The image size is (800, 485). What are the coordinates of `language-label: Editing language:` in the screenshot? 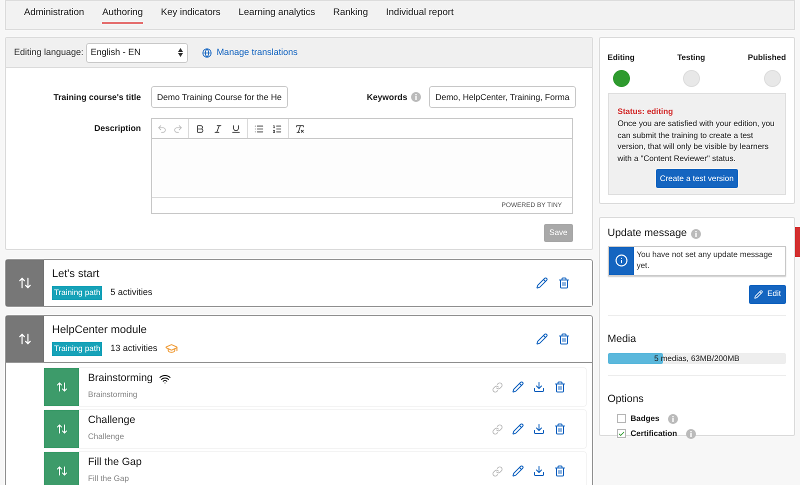 It's located at (49, 52).